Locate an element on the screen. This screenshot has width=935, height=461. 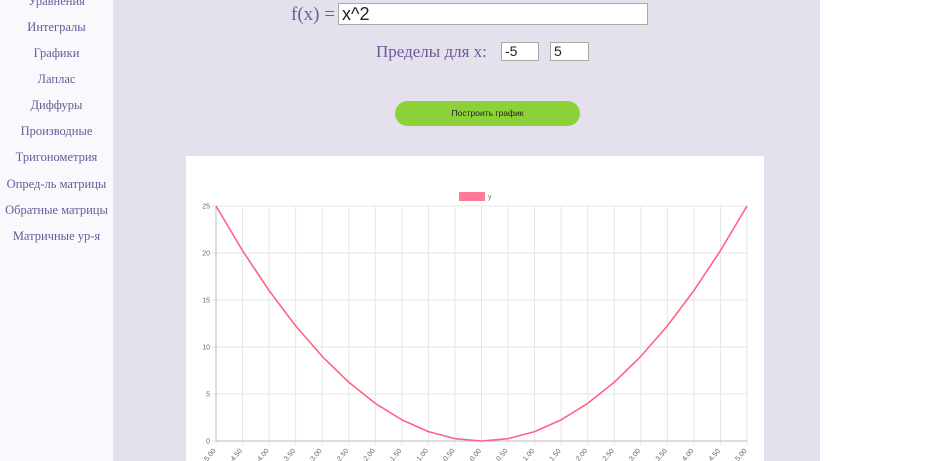
x-tick-label: 2.00 is located at coordinates (582, 454).